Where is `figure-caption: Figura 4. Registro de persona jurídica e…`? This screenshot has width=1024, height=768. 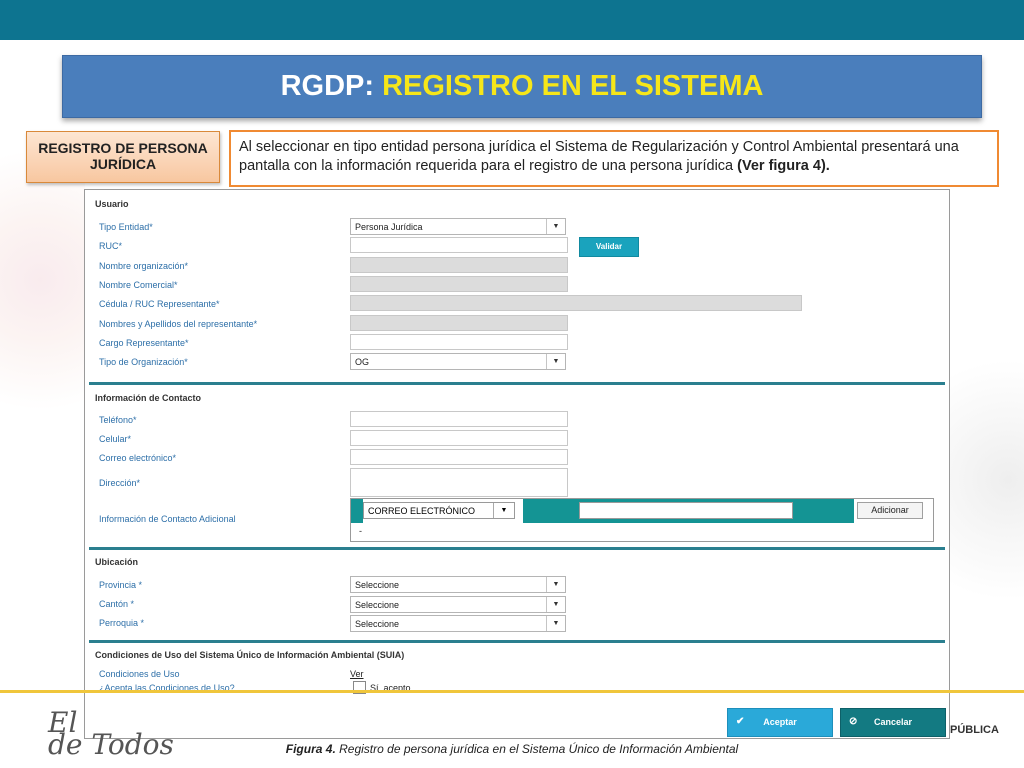 figure-caption: Figura 4. Registro de persona jurídica e… is located at coordinates (512, 749).